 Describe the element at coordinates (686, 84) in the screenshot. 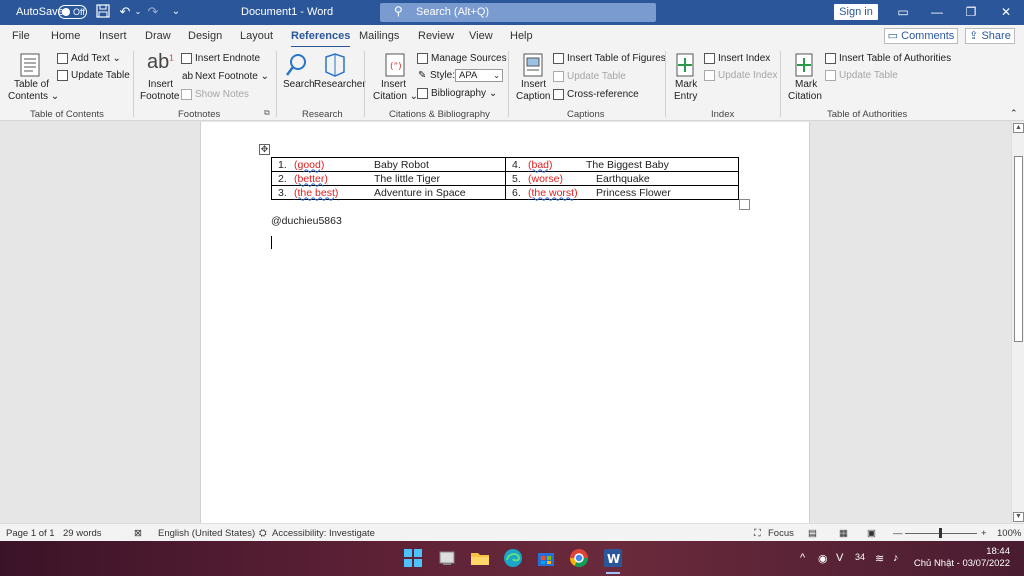

I see `mark-entry-line1: Mark` at that location.